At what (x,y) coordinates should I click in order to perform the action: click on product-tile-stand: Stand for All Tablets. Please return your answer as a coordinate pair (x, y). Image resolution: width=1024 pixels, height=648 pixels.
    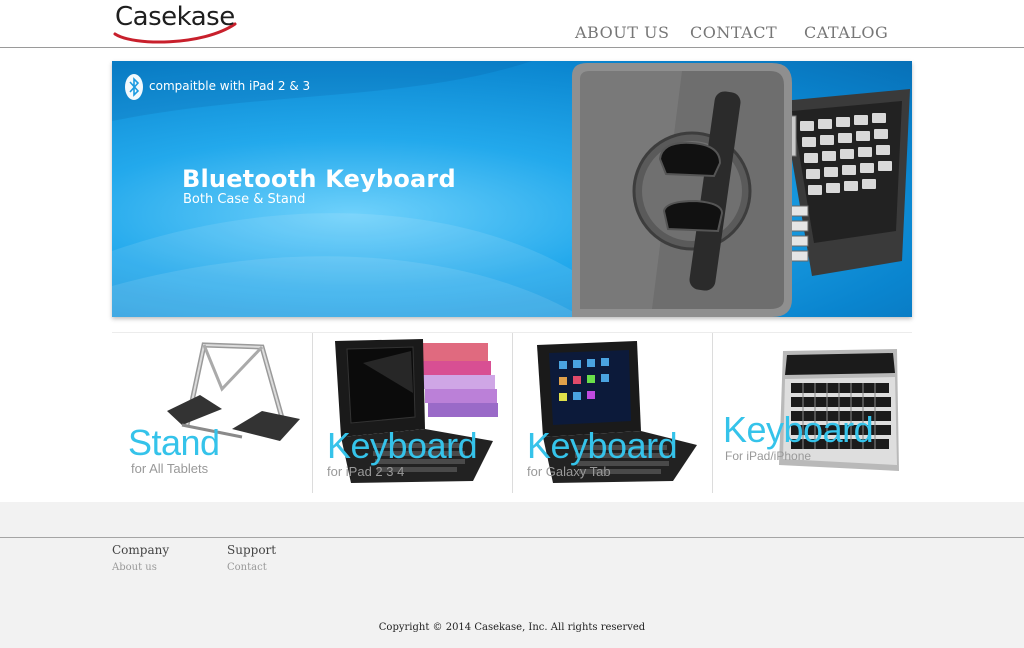
    Looking at the image, I should click on (212, 413).